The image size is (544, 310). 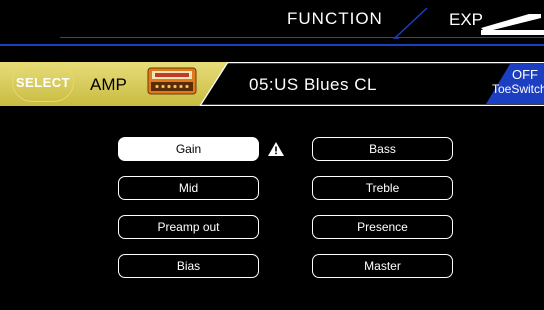 I want to click on select-button: SELECT, so click(x=43, y=82).